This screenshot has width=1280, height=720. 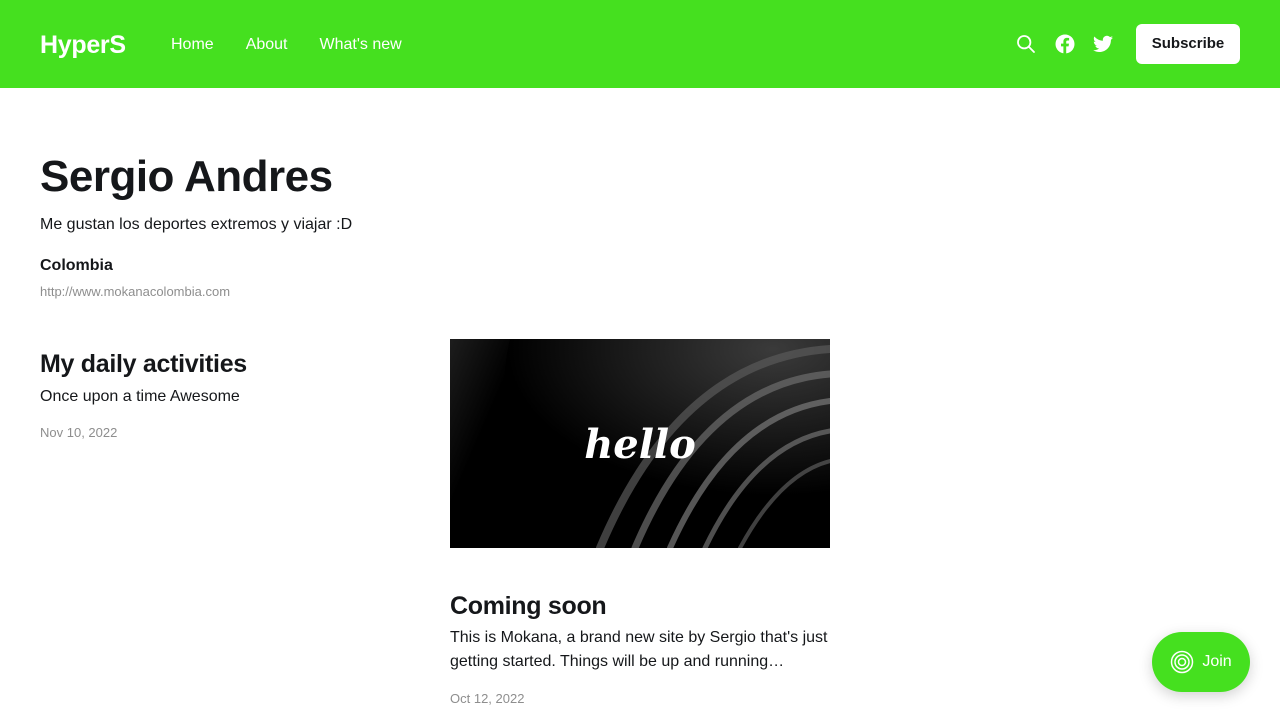 What do you see at coordinates (1217, 661) in the screenshot?
I see `join-label: Join` at bounding box center [1217, 661].